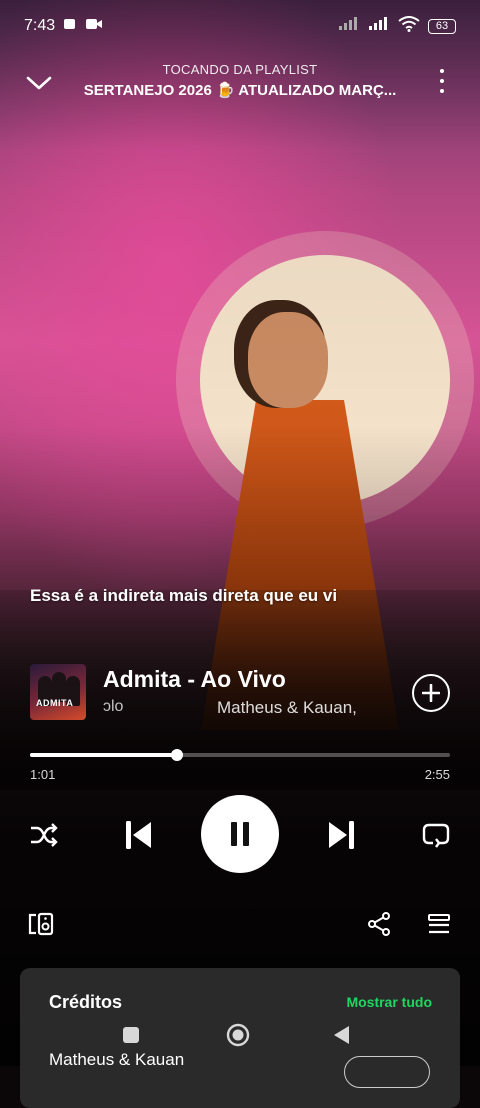 This screenshot has width=480, height=1108. What do you see at coordinates (240, 925) in the screenshot?
I see `secondary-actions` at bounding box center [240, 925].